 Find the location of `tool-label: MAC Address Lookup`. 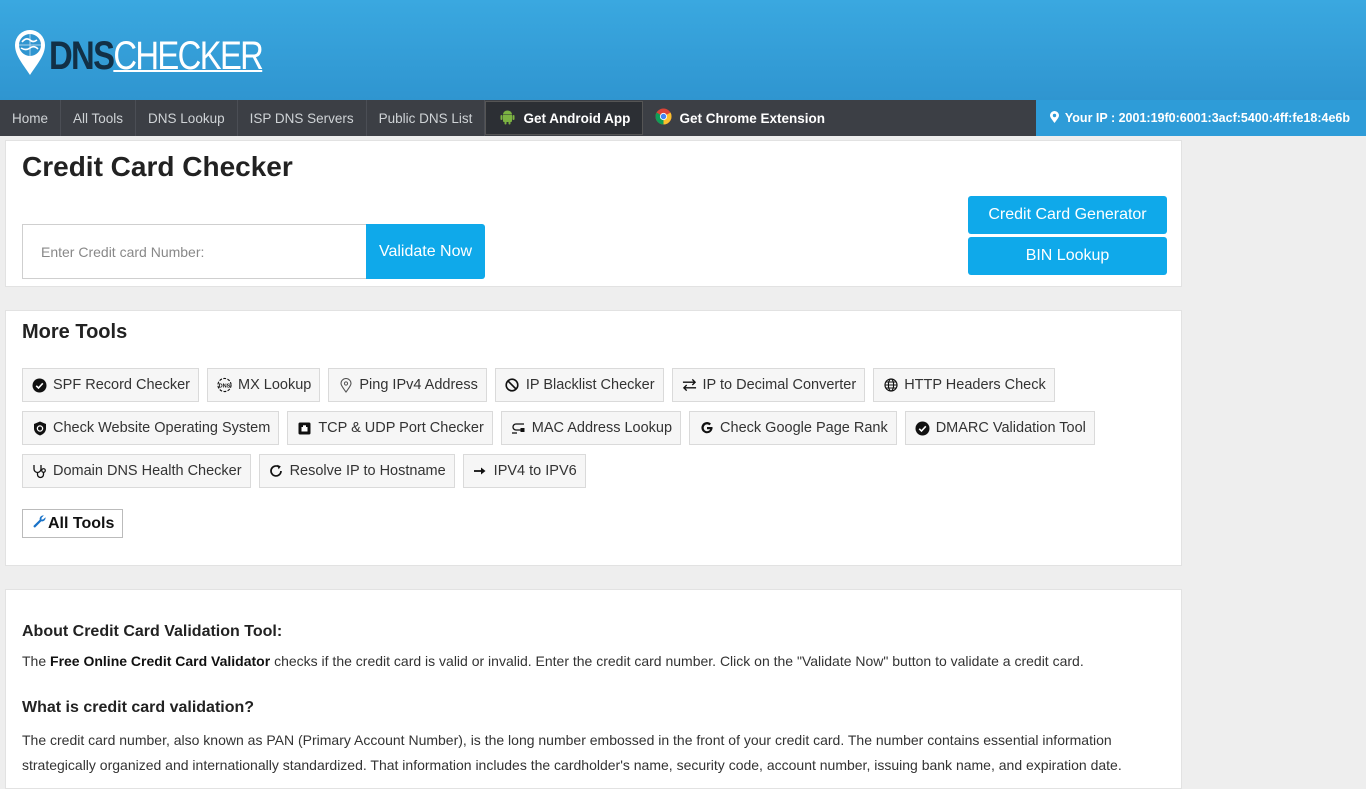

tool-label: MAC Address Lookup is located at coordinates (602, 428).